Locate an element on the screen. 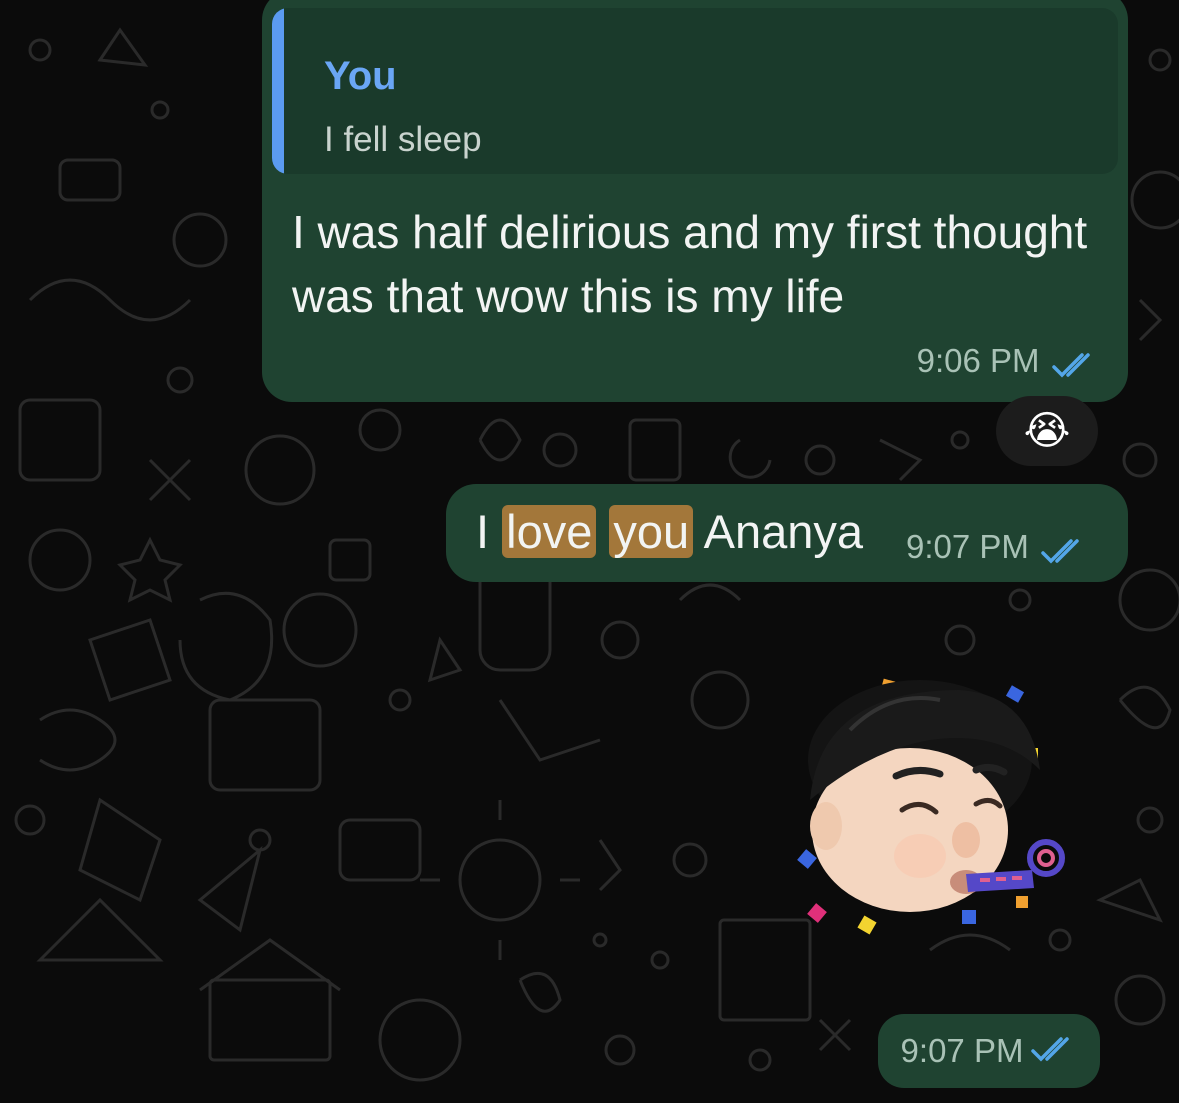 This screenshot has width=1179, height=1103. sticker-timestamp-bubble: 9:07 PM is located at coordinates (989, 1051).